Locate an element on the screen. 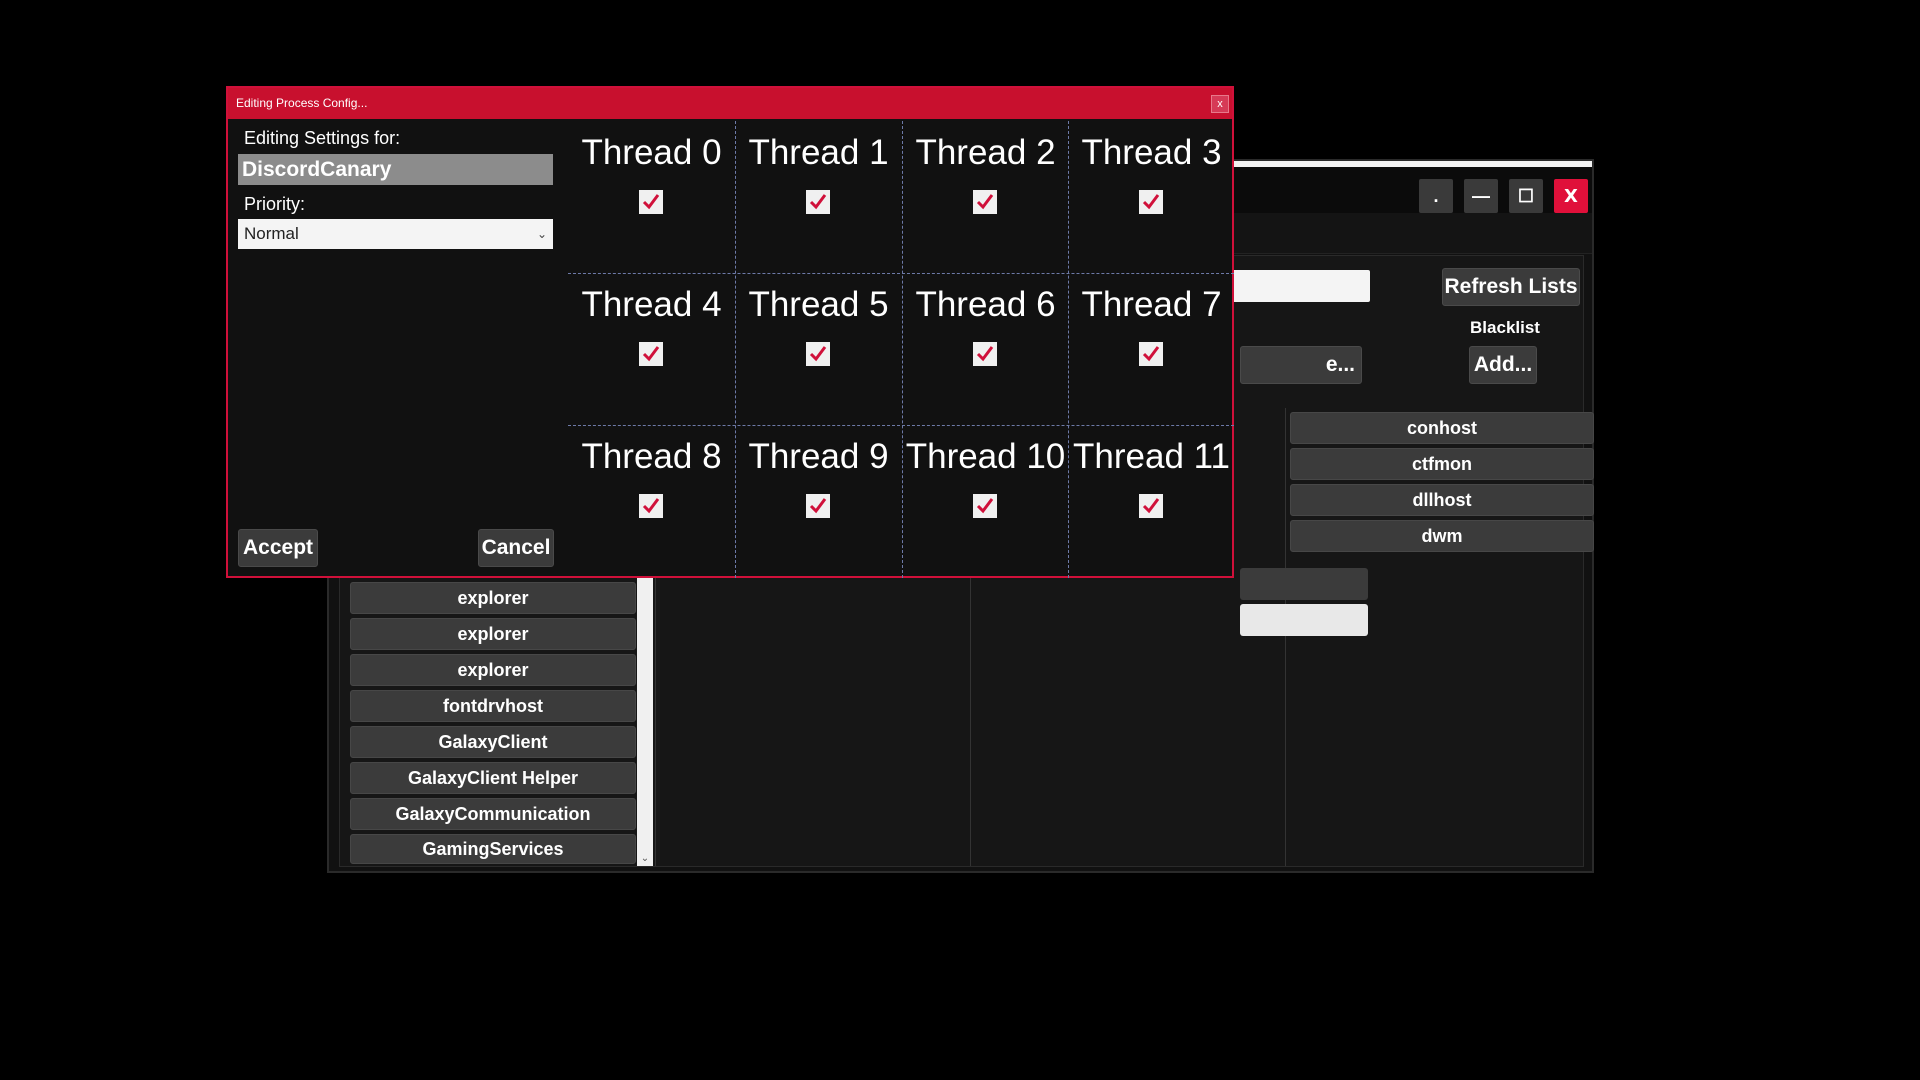 The height and width of the screenshot is (1080, 1920). thread-label: Thread 10 is located at coordinates (985, 456).